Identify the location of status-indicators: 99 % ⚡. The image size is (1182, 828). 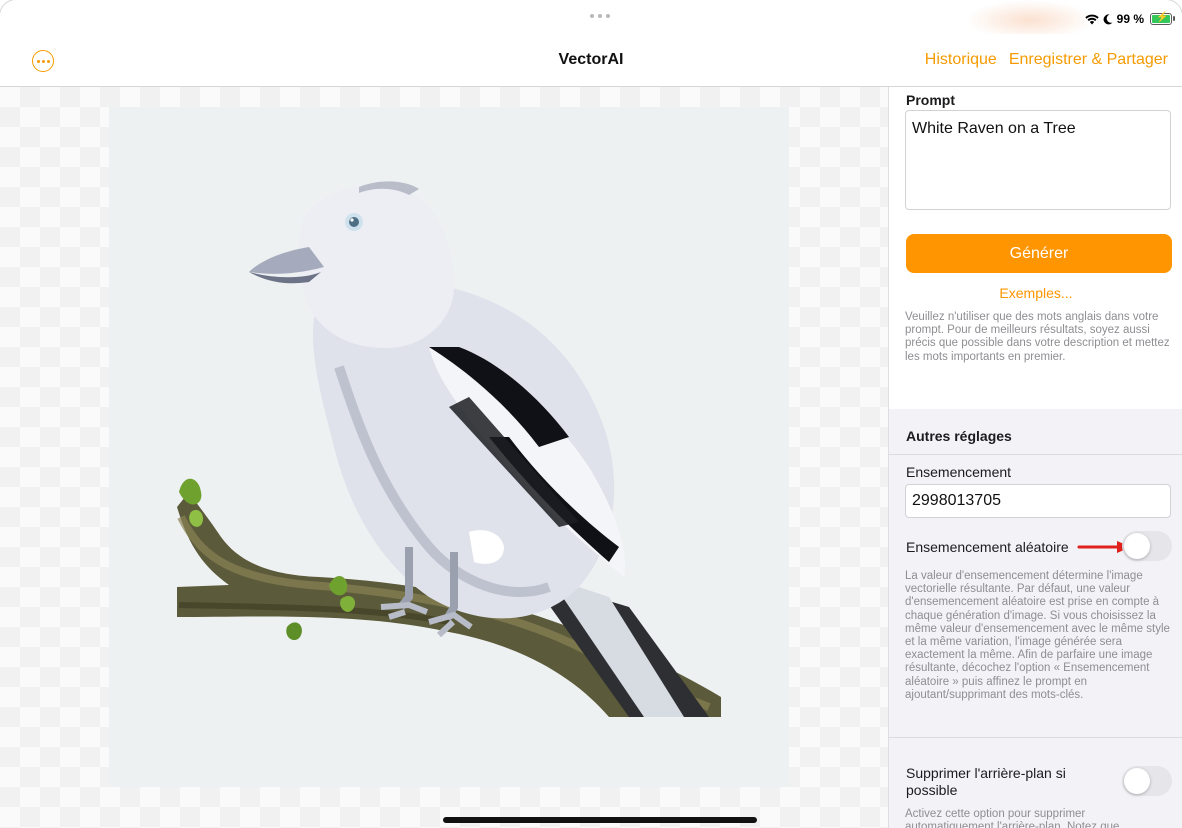
(1129, 19).